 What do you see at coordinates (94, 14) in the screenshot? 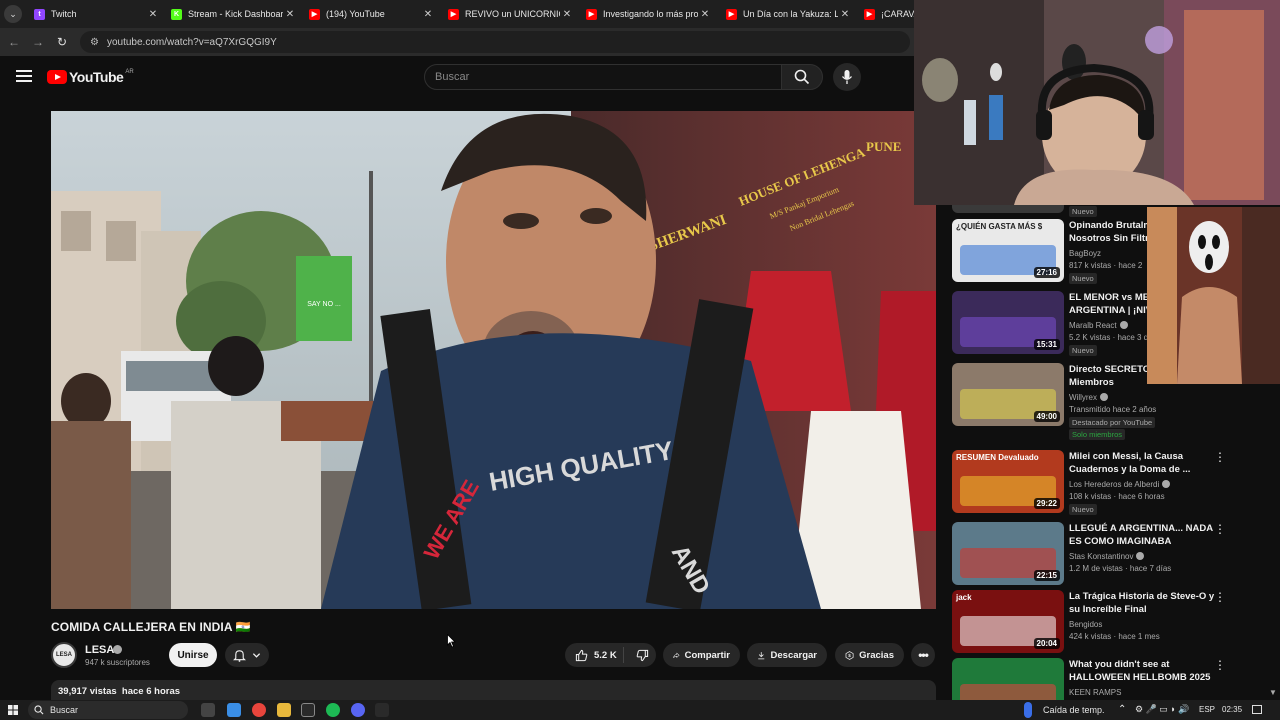
I see `browser-tab: t Twitch ✕` at bounding box center [94, 14].